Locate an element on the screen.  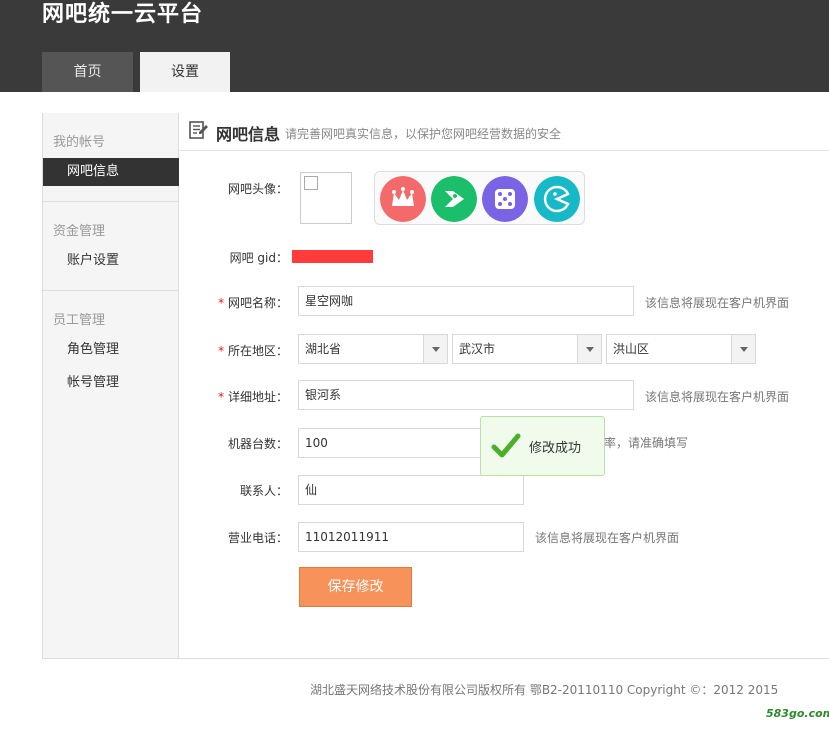
city-value: 武汉市 is located at coordinates (477, 349).